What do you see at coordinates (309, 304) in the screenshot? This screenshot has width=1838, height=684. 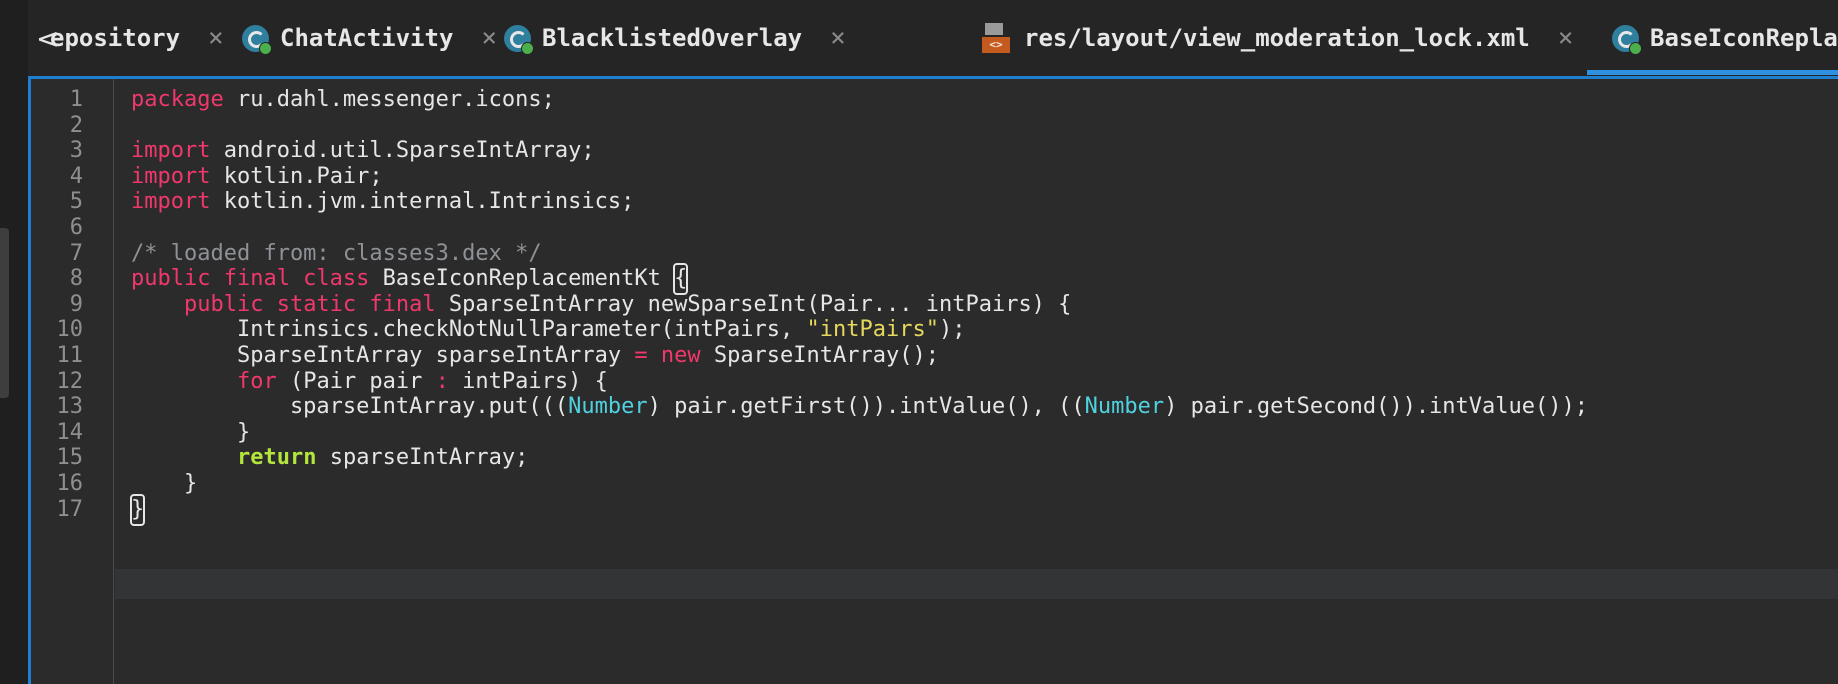 I see `code-token: public static final` at bounding box center [309, 304].